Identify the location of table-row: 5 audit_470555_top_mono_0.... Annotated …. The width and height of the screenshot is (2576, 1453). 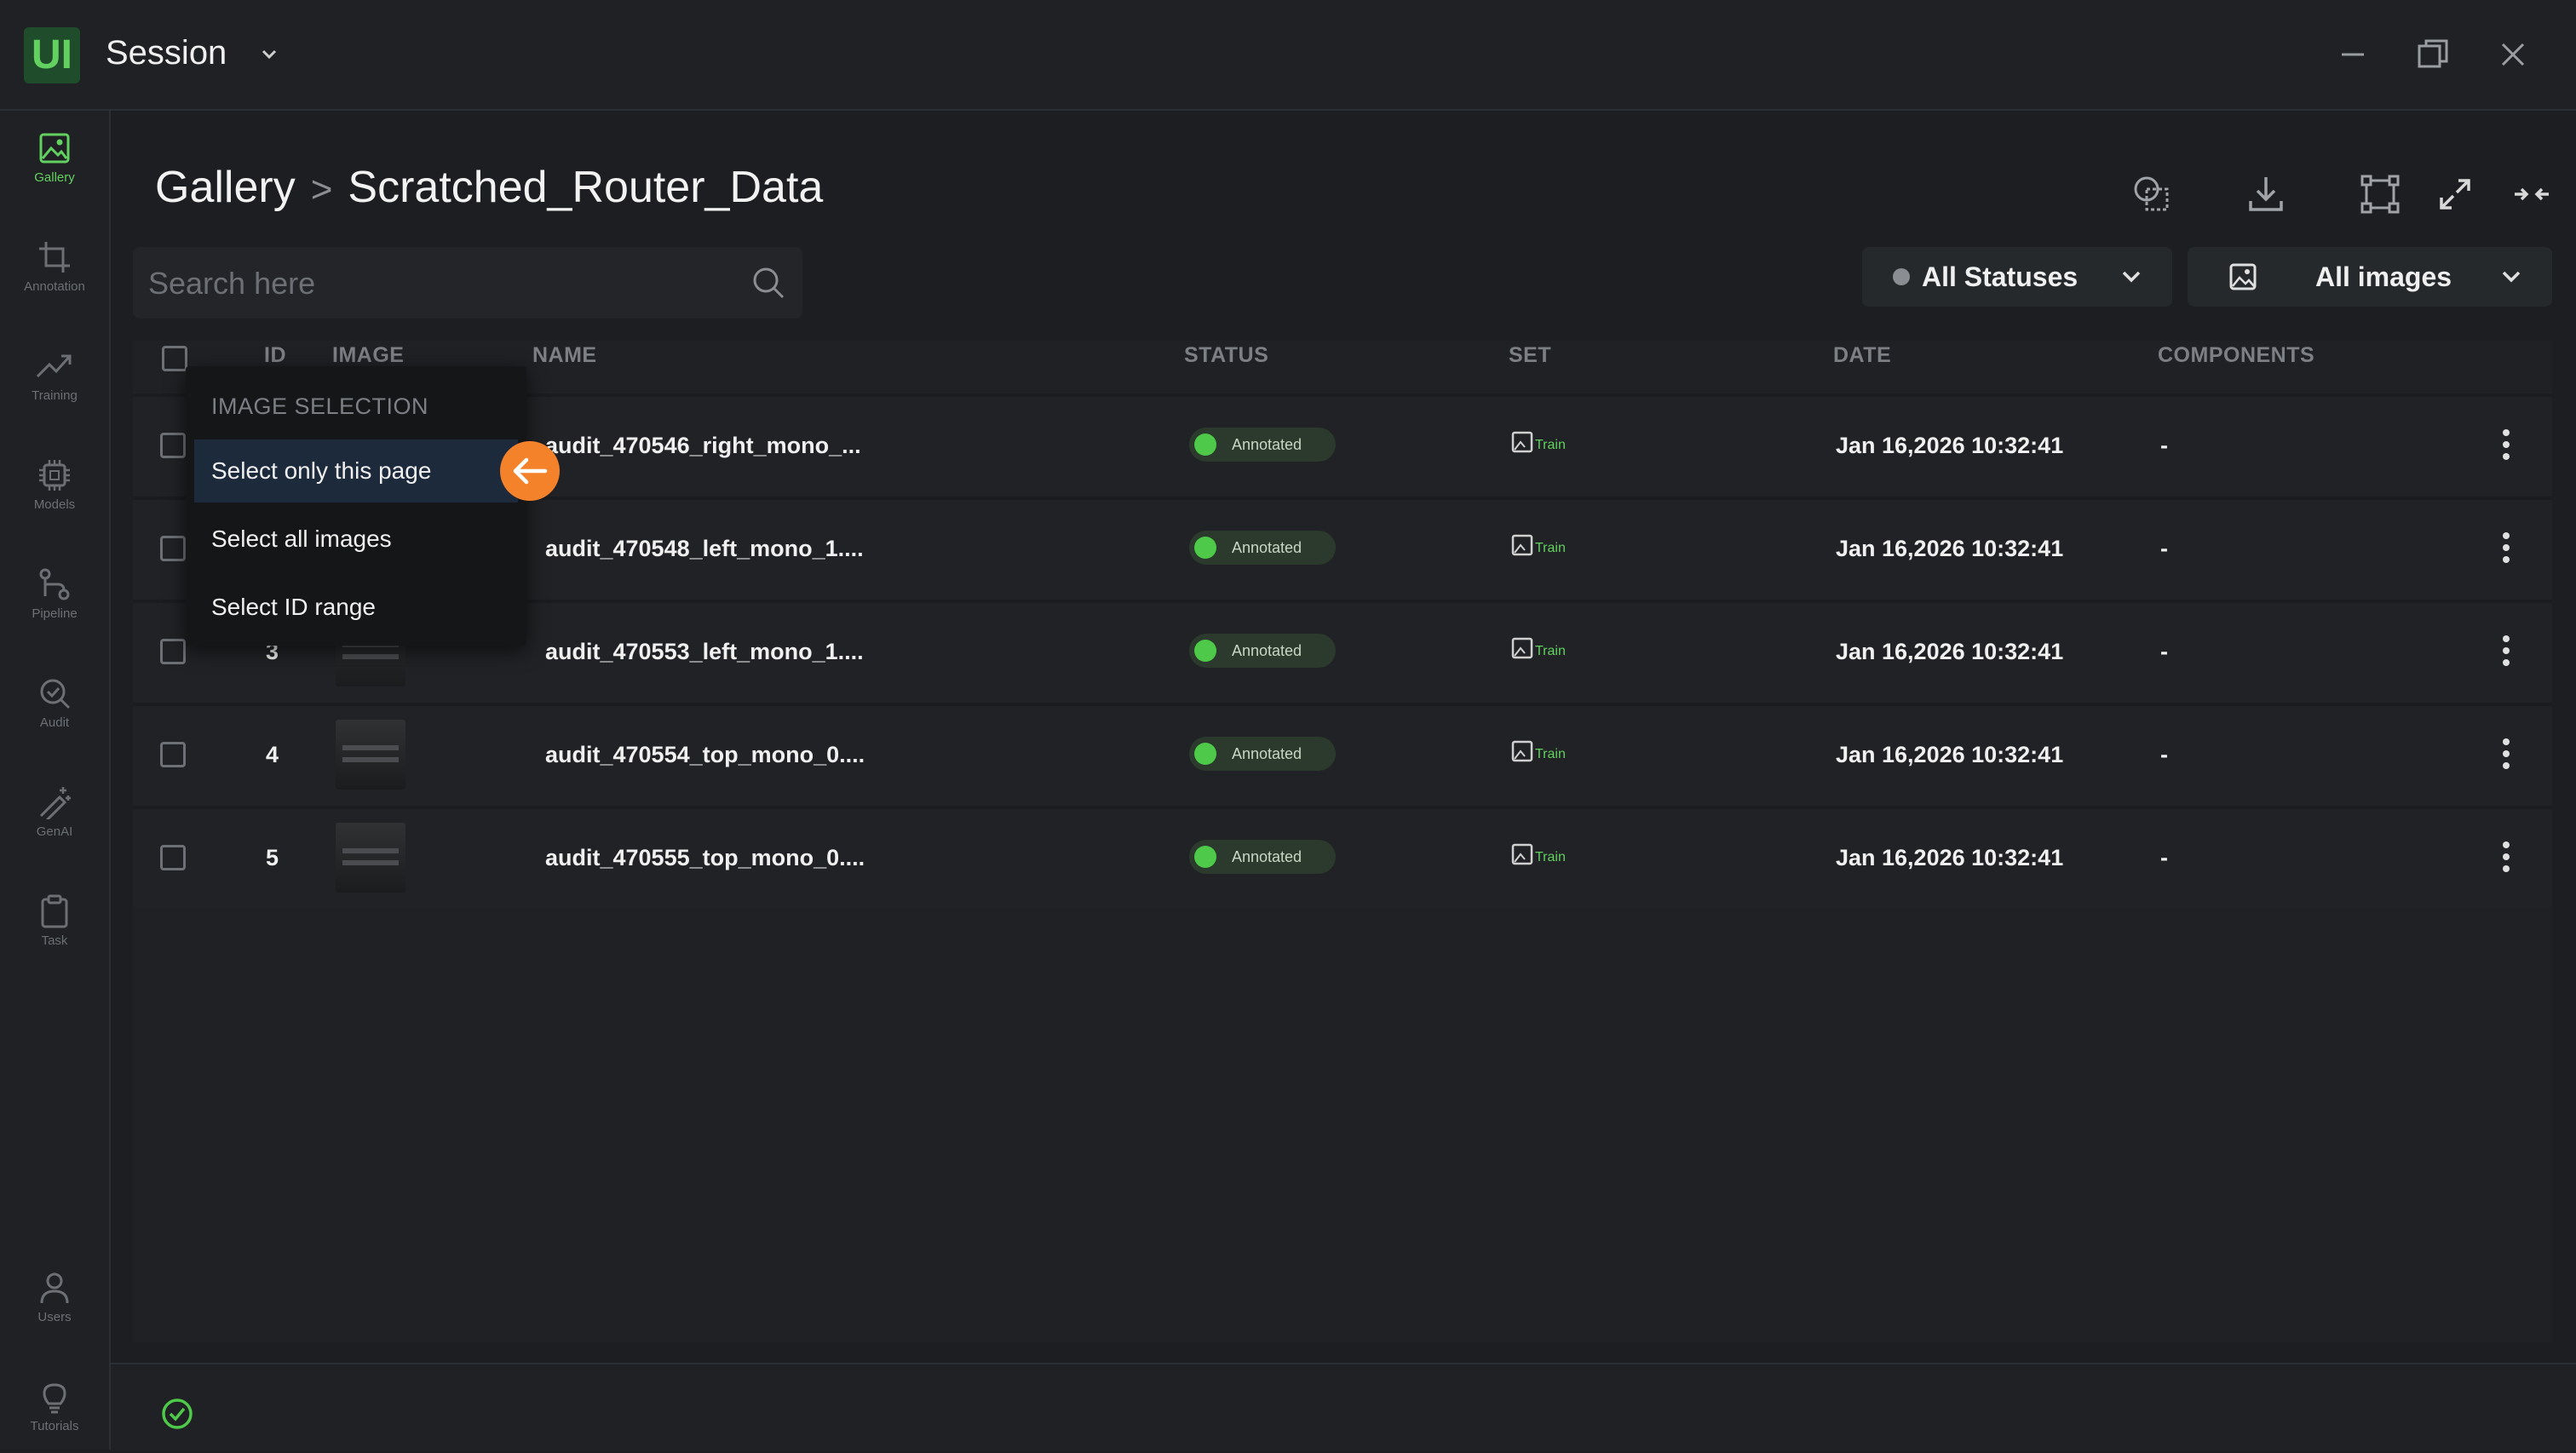
(1342, 857).